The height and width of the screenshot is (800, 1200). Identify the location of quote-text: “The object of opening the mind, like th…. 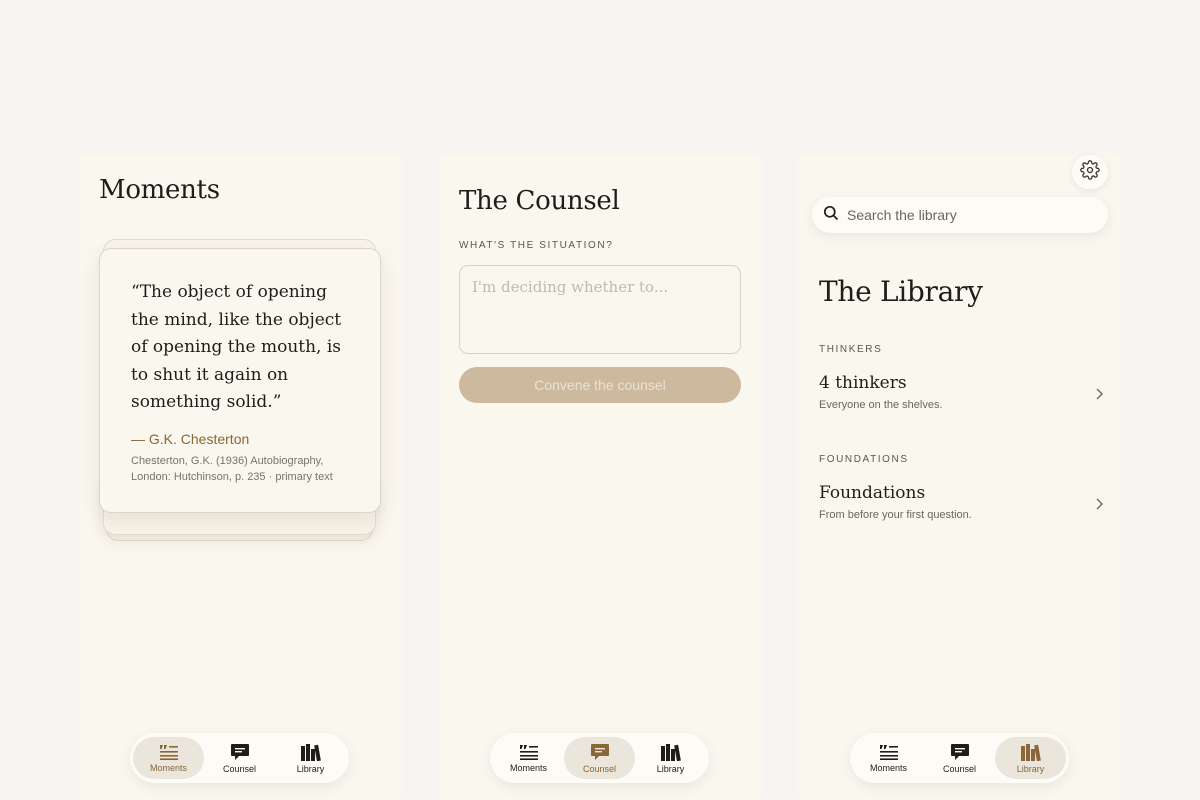
(236, 347).